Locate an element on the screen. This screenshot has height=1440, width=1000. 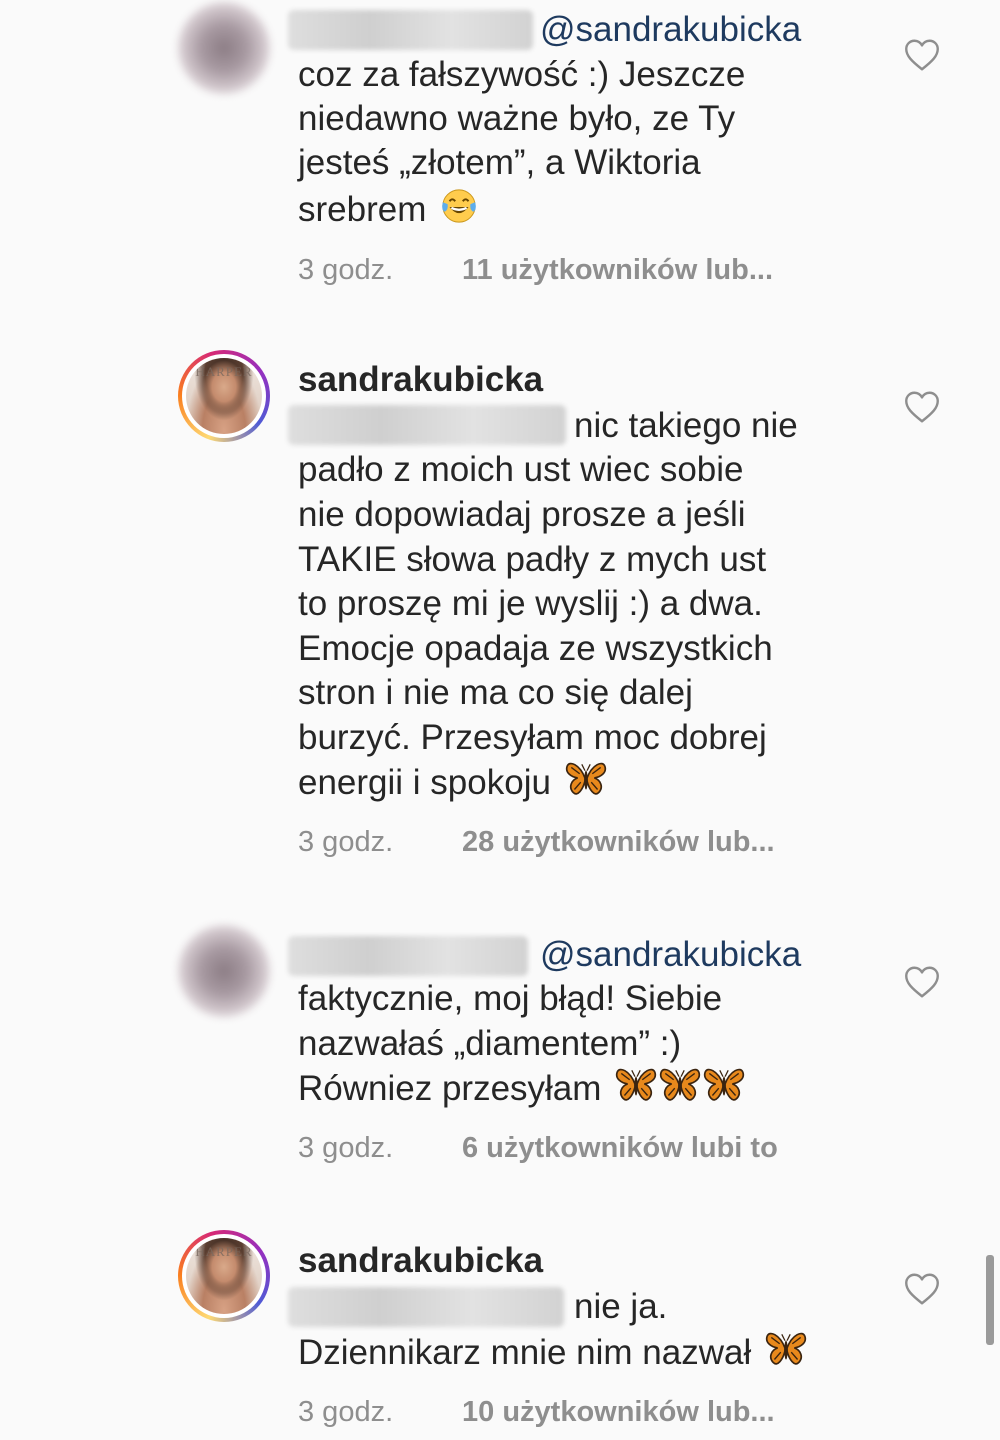
comment-text-line: energii i spokoju is located at coordinates (452, 782).